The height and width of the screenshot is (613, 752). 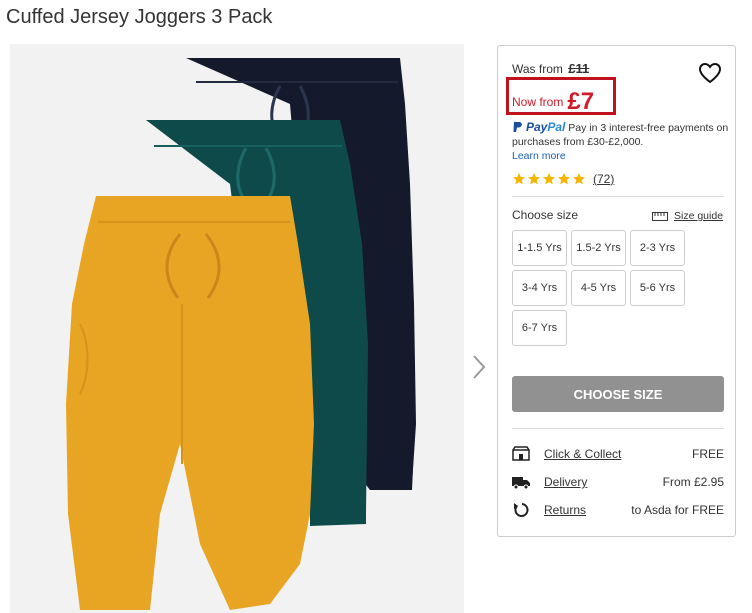 What do you see at coordinates (618, 394) in the screenshot?
I see `choose-size-button: CHOOSE SIZE` at bounding box center [618, 394].